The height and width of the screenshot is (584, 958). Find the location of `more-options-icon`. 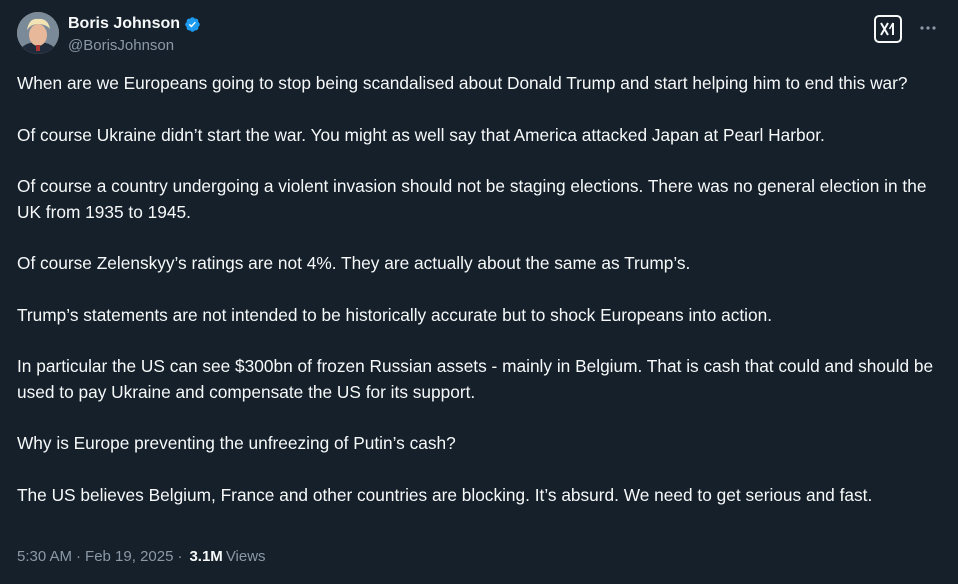

more-options-icon is located at coordinates (928, 28).